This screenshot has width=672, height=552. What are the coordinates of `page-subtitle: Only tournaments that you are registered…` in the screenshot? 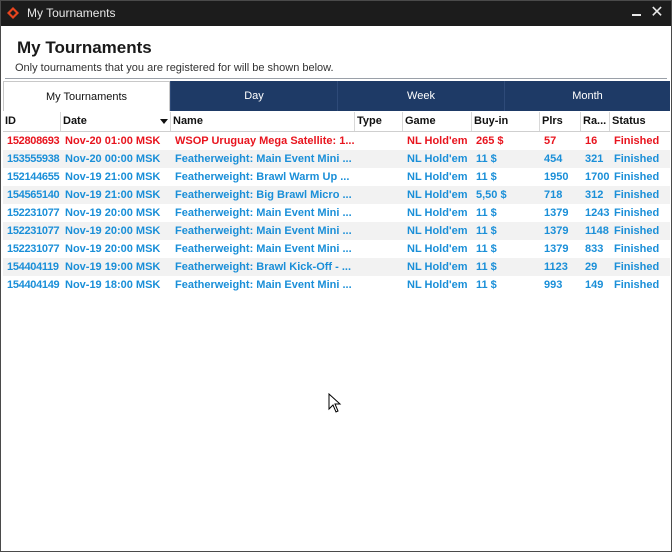 It's located at (174, 68).